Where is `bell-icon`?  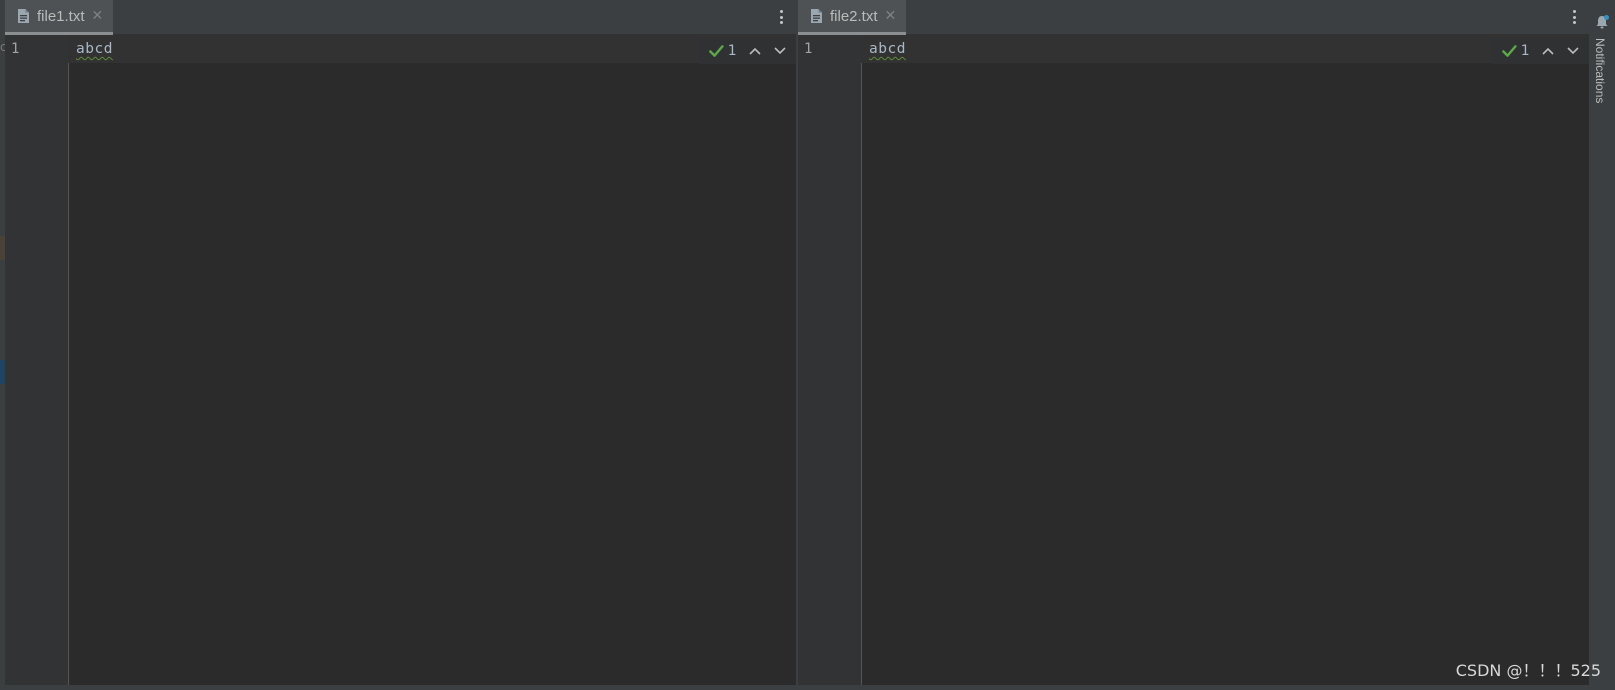
bell-icon is located at coordinates (1602, 22).